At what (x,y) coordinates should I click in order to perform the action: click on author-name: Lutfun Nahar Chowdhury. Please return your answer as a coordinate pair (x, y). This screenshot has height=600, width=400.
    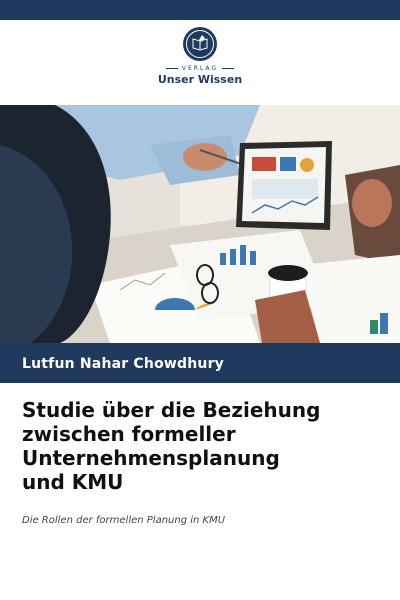
    Looking at the image, I should click on (123, 364).